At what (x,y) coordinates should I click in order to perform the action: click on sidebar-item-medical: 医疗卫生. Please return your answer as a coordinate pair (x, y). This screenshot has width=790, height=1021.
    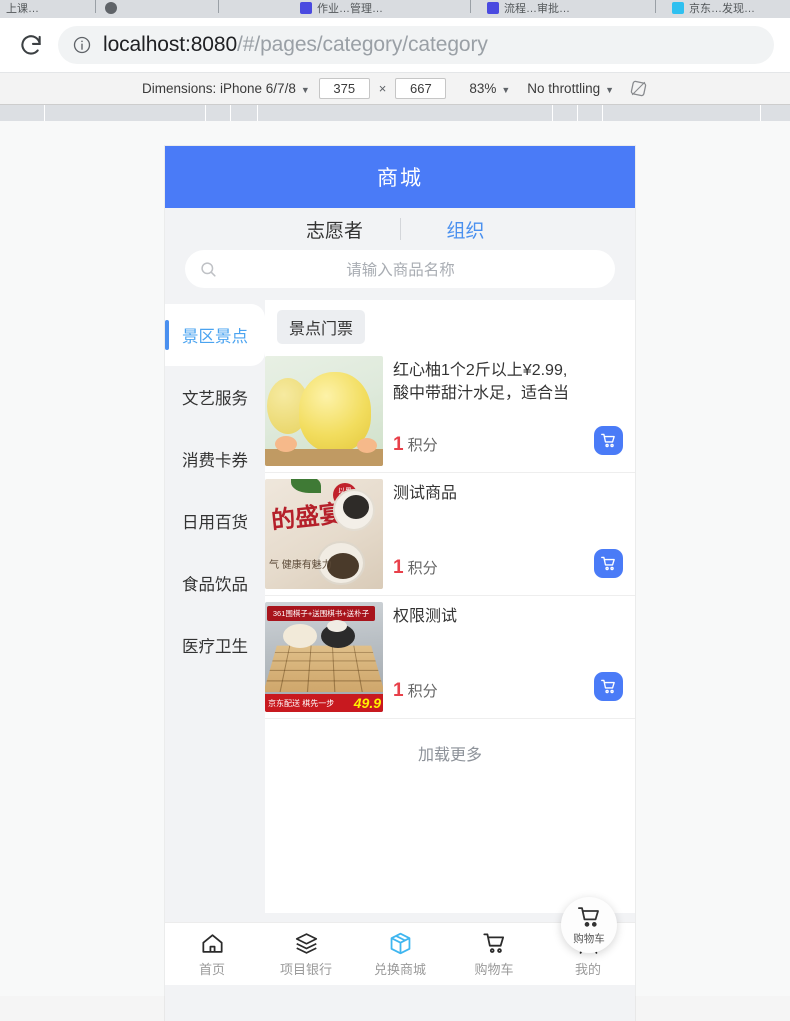
    Looking at the image, I should click on (215, 645).